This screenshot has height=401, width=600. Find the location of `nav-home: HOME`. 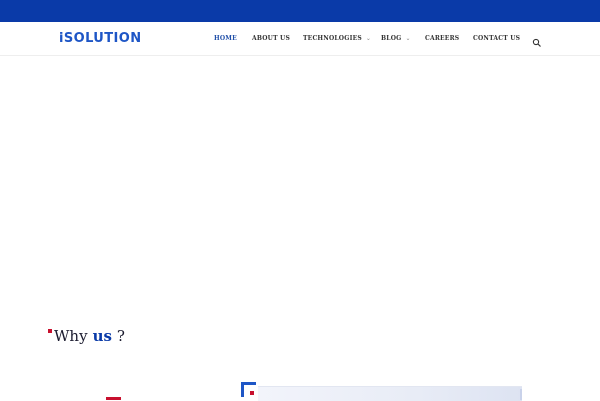

nav-home: HOME is located at coordinates (225, 38).